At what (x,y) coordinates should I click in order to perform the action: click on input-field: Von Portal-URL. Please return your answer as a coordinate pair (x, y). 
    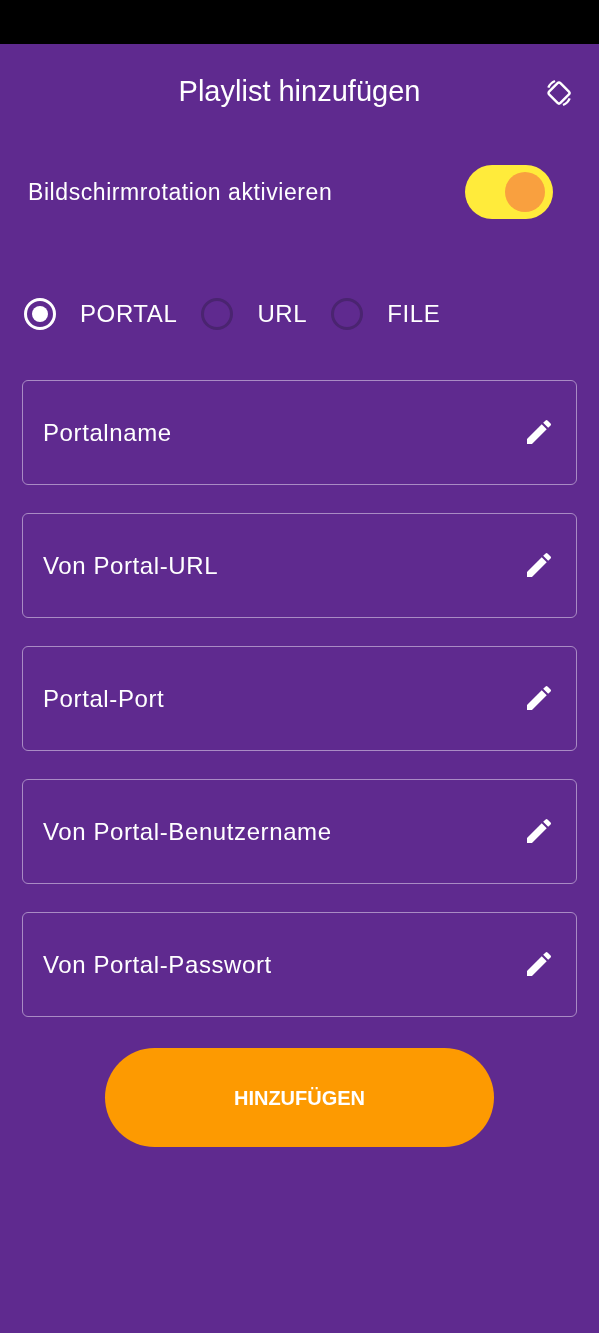
    Looking at the image, I should click on (299, 565).